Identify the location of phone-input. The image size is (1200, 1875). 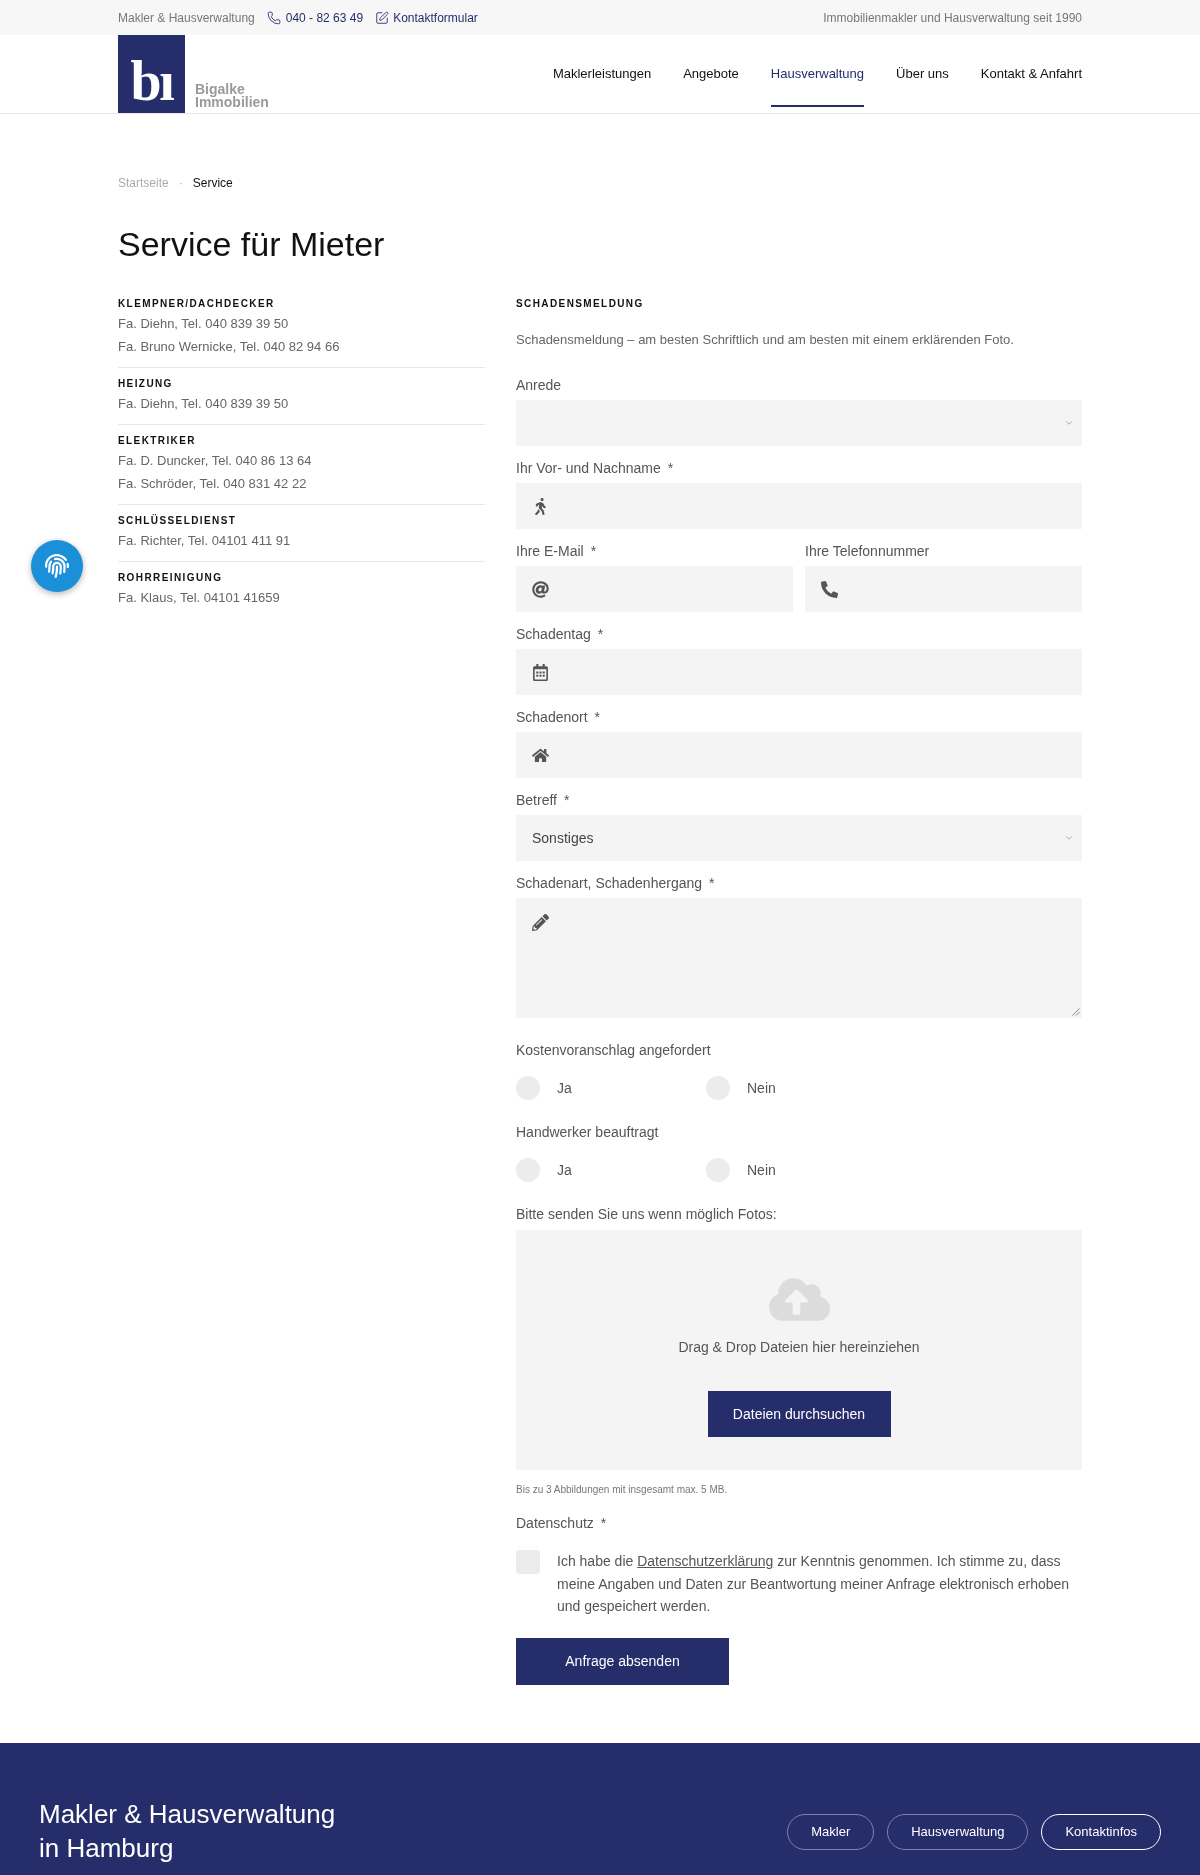
(943, 589).